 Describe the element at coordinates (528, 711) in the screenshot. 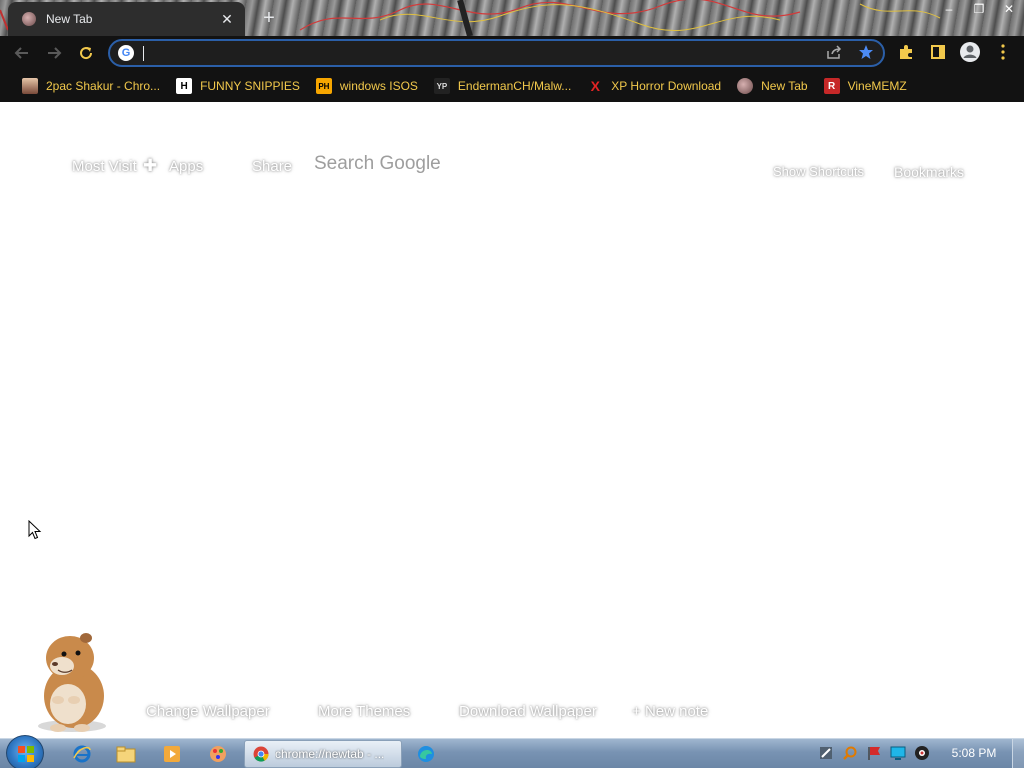

I see `download-wallpaper-button: Download Wallpaper` at that location.